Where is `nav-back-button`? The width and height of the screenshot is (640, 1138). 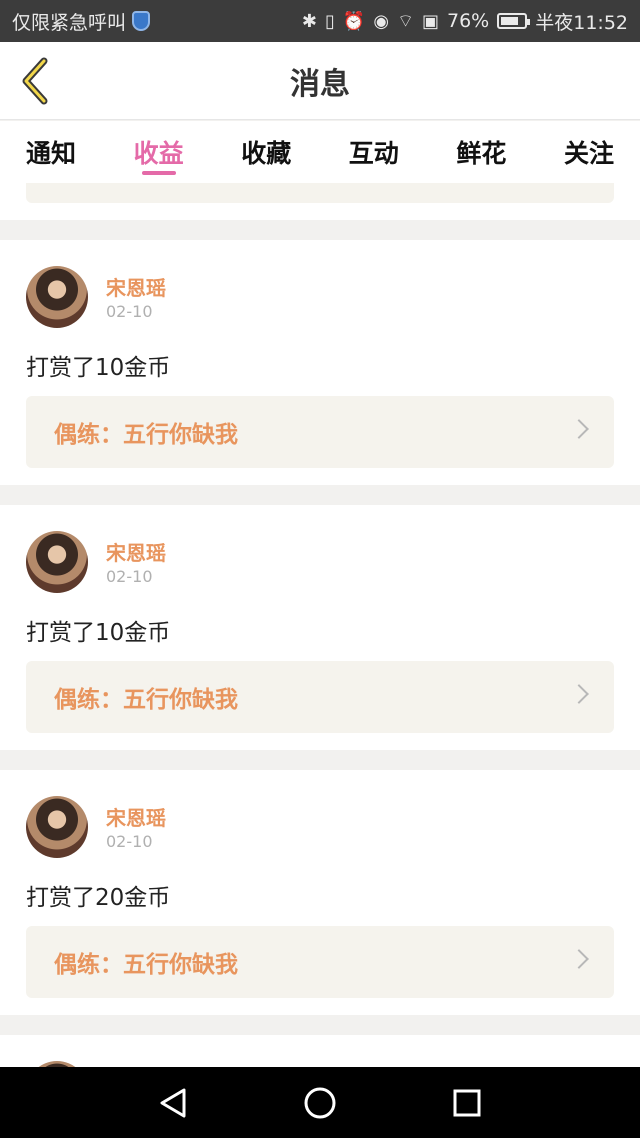 nav-back-button is located at coordinates (173, 1103).